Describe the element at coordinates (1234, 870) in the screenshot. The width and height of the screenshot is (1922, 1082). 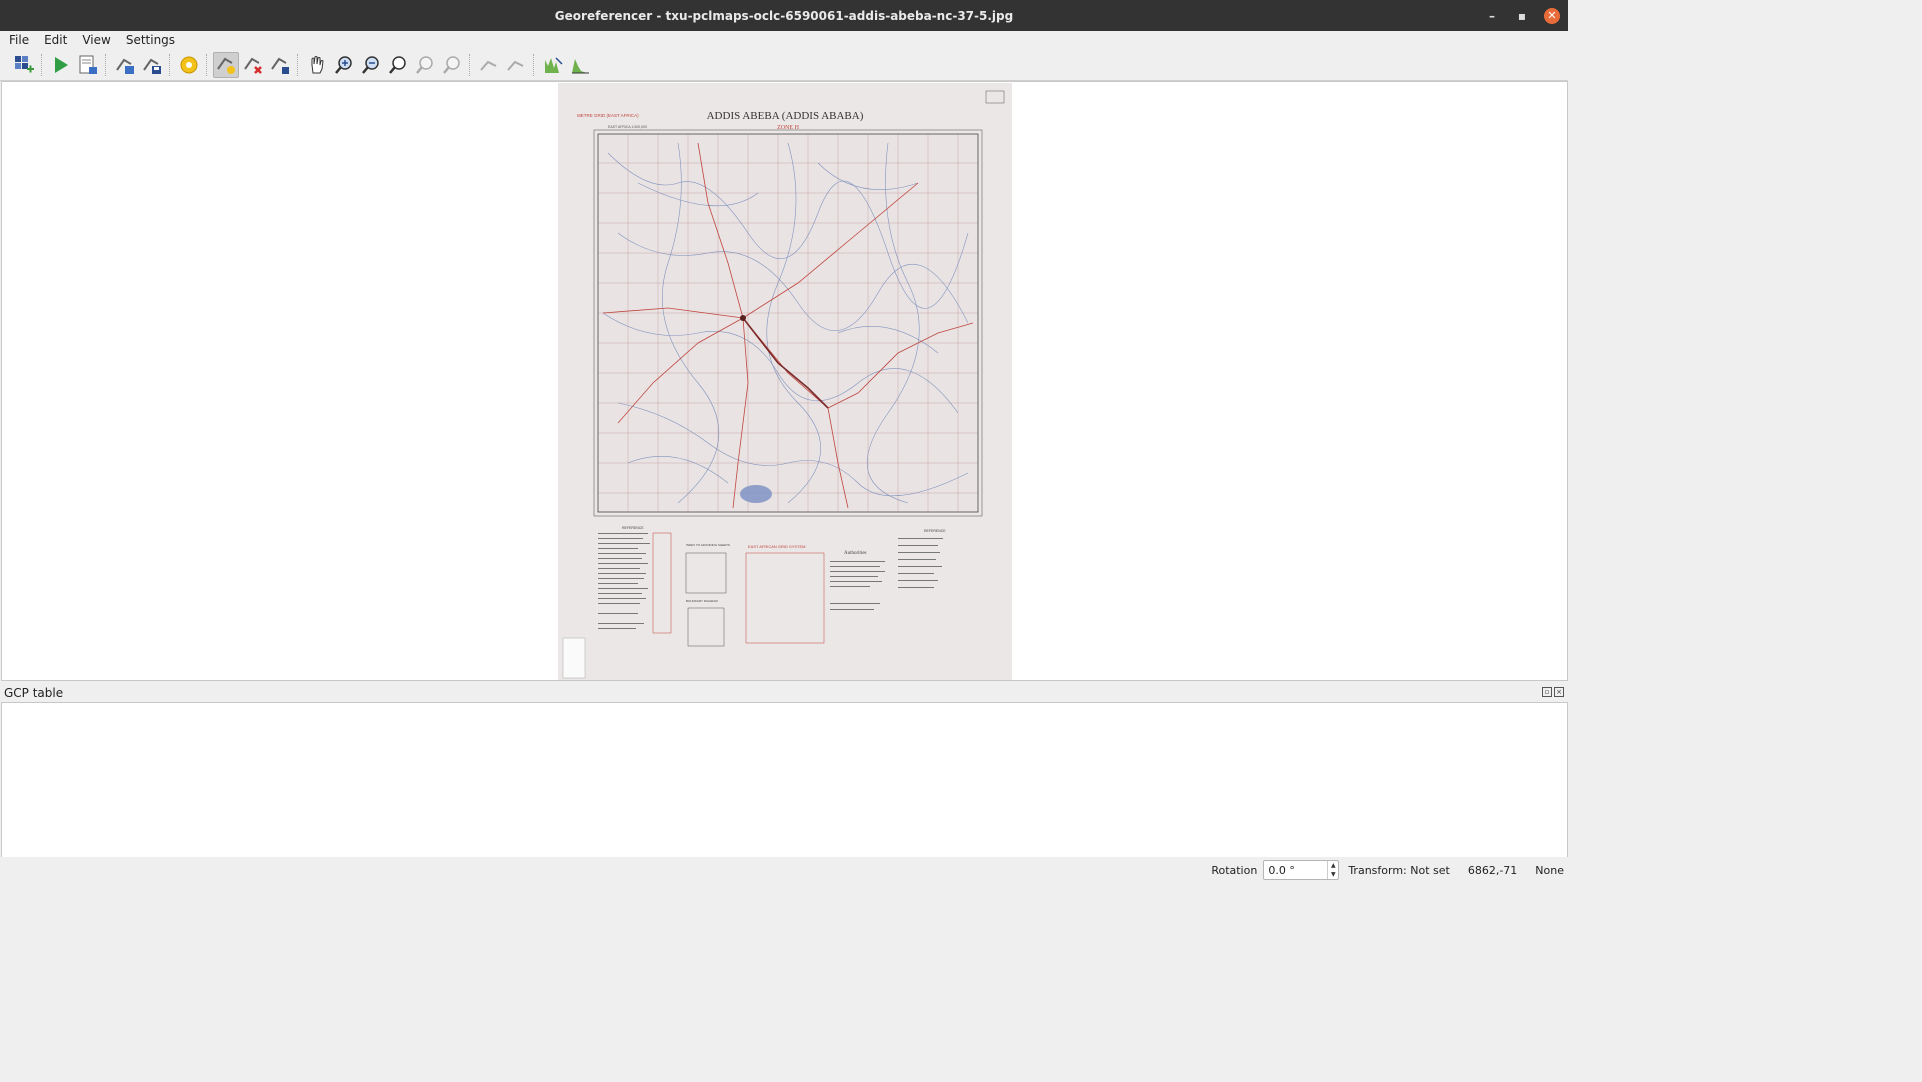
I see `rotation-label: Rotation` at that location.